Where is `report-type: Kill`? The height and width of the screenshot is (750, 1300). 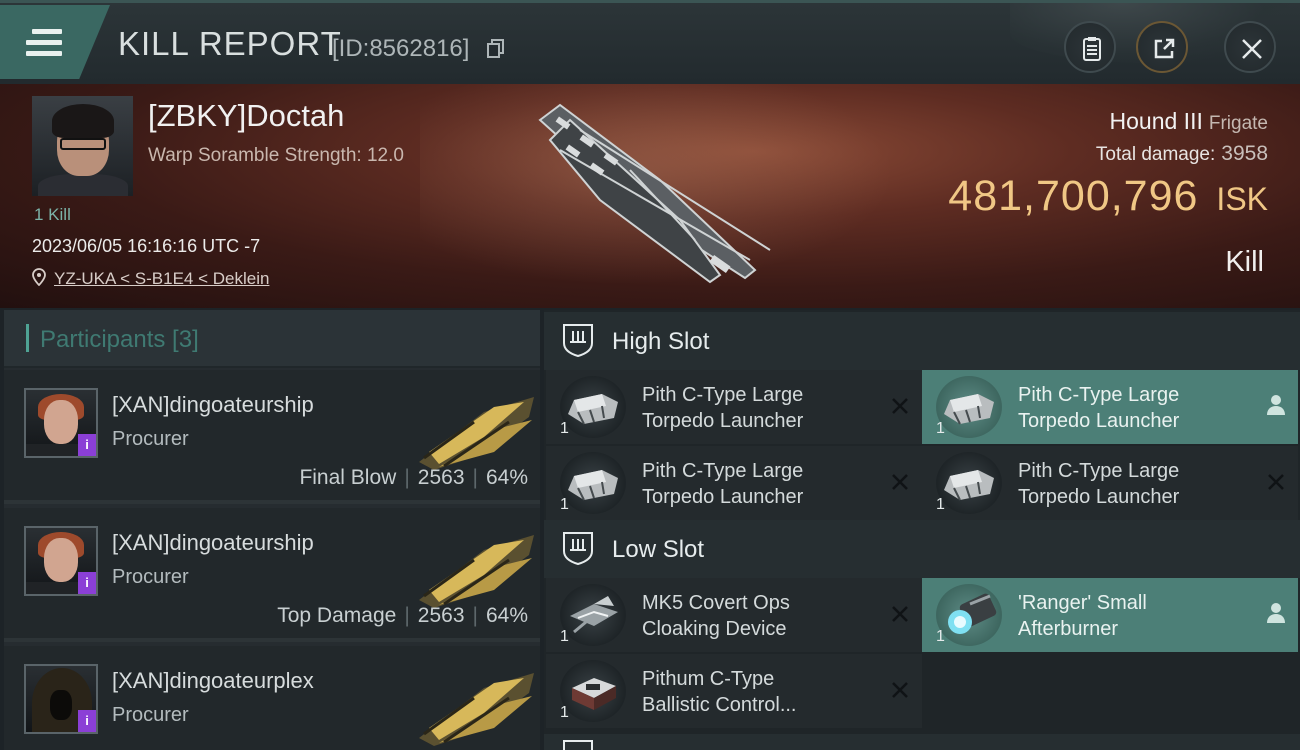 report-type: Kill is located at coordinates (1244, 262).